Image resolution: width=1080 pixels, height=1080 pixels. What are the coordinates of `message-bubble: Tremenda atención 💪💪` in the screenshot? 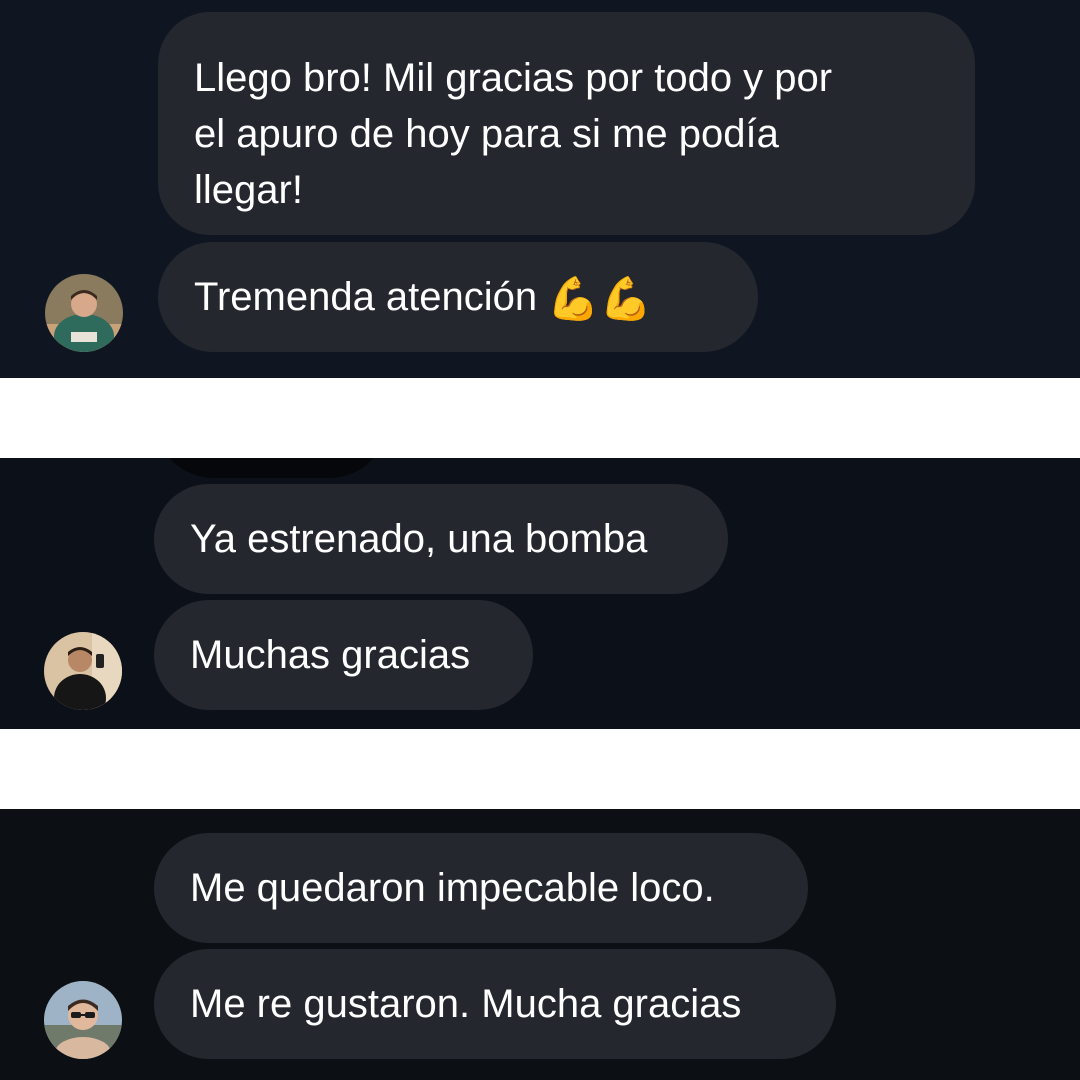 It's located at (458, 297).